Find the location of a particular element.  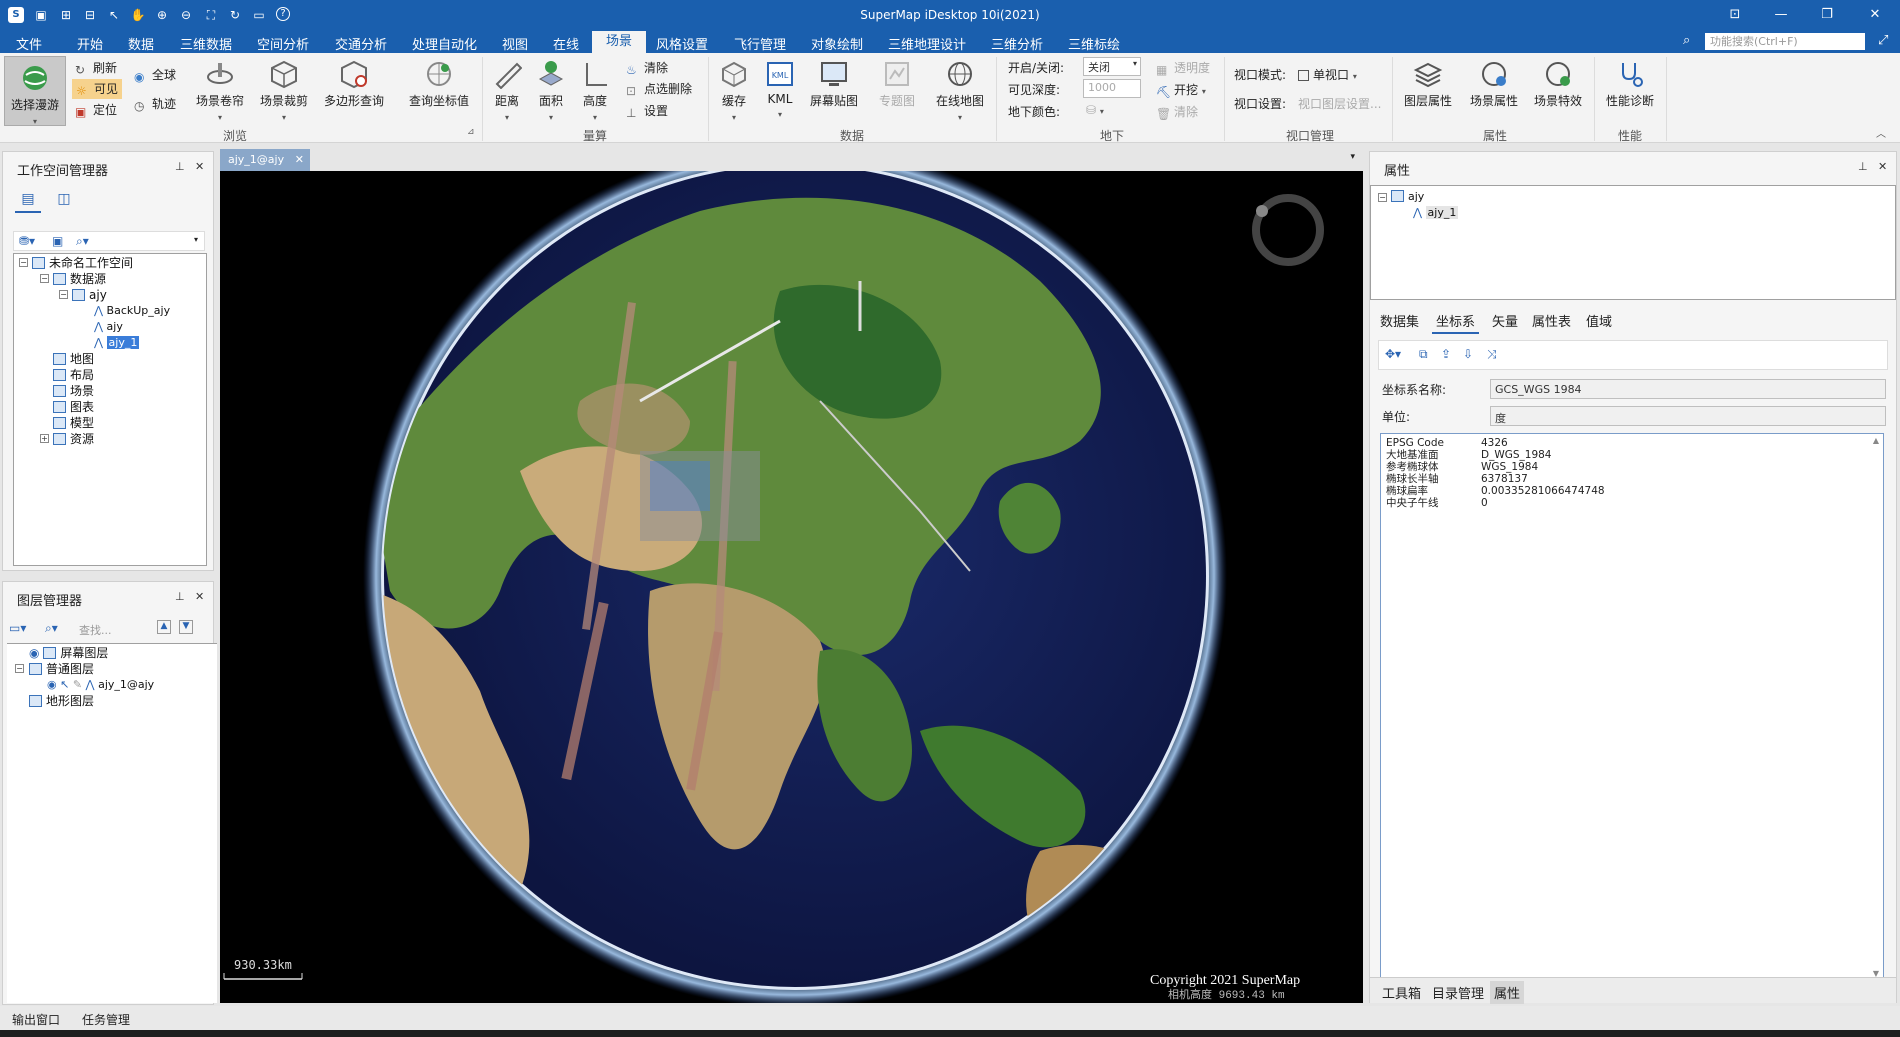

tree-node-charts: 图表 is located at coordinates (73, 407).